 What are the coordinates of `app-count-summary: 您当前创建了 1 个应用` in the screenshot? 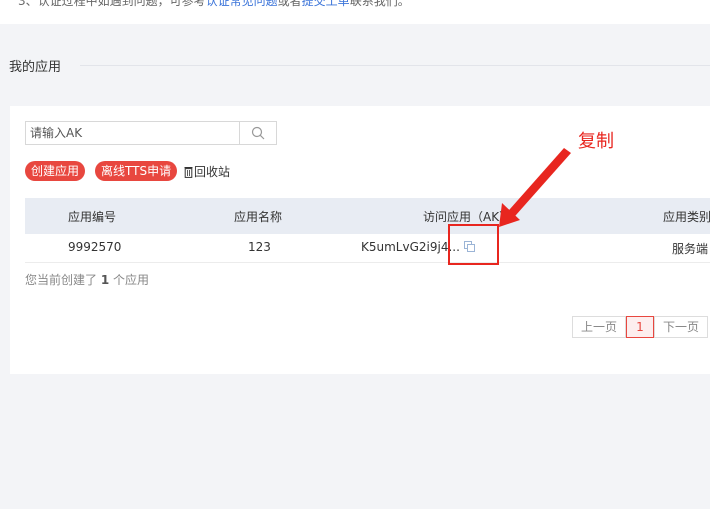 It's located at (87, 279).